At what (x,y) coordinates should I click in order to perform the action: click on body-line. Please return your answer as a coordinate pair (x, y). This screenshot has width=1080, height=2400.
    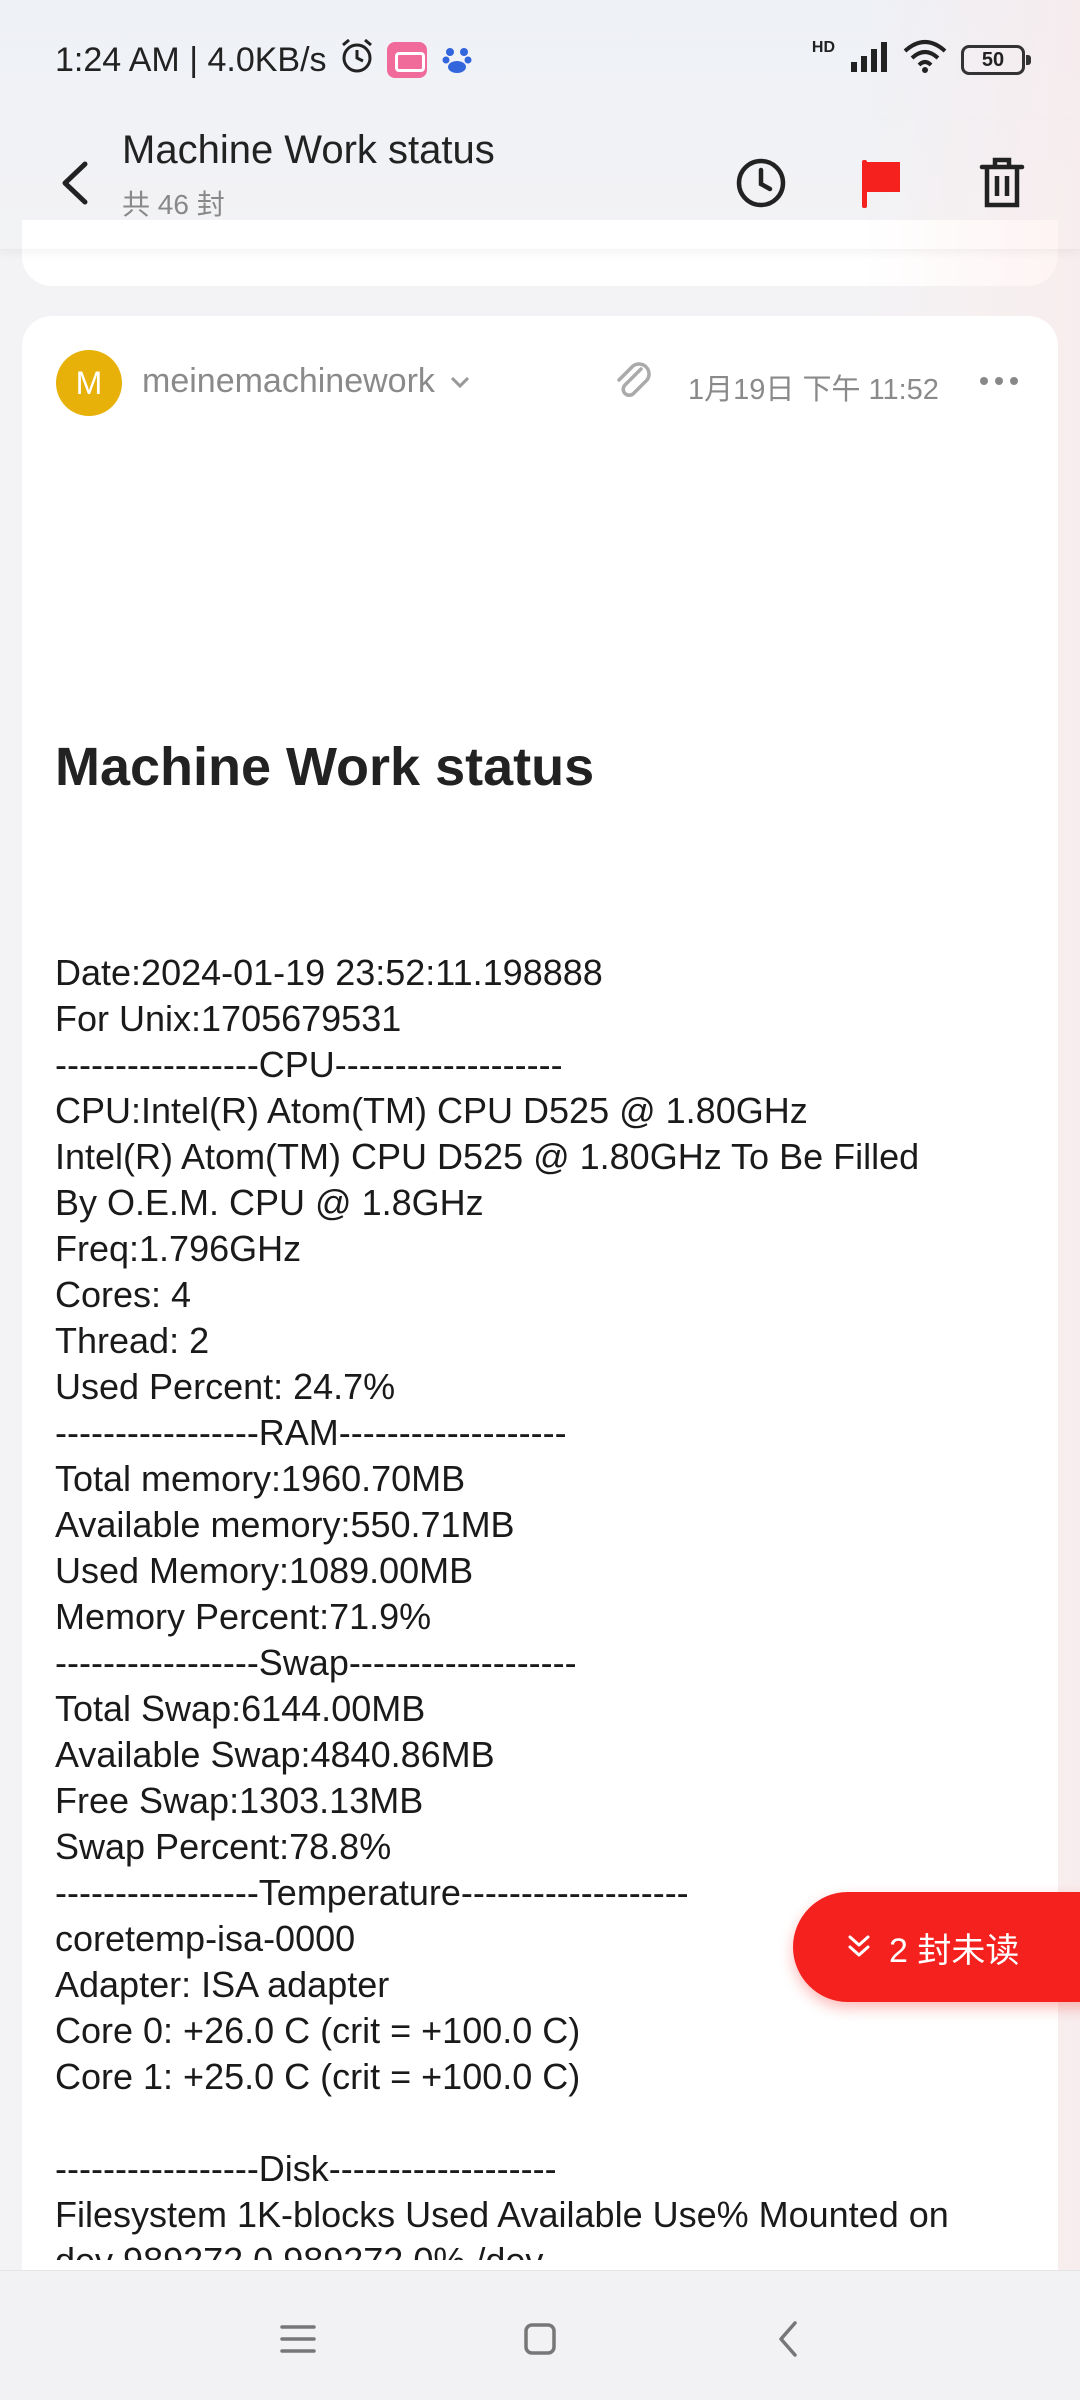
    Looking at the image, I should click on (550, 2123).